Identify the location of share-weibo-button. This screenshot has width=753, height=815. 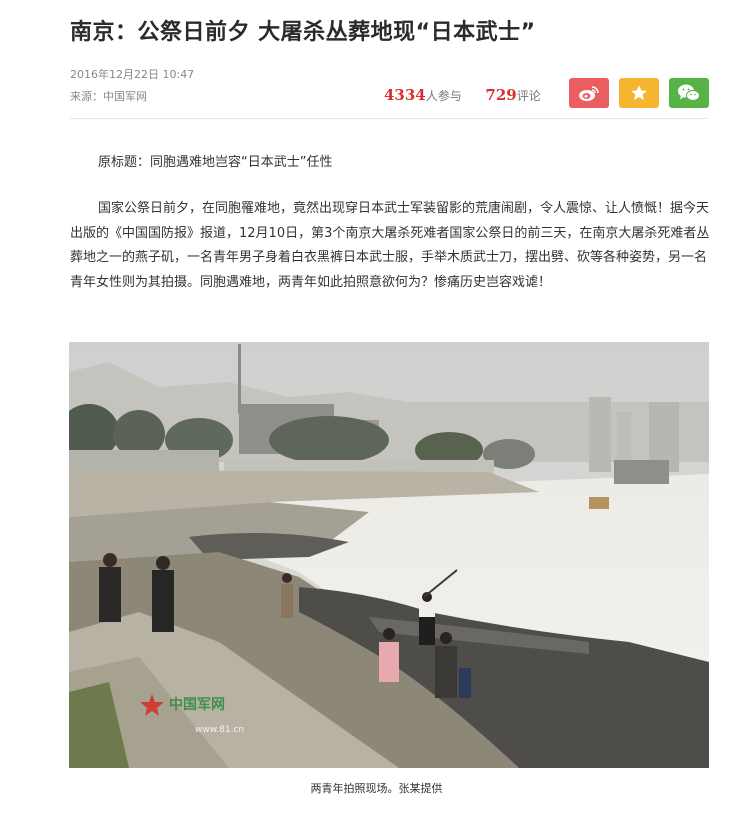
(589, 93).